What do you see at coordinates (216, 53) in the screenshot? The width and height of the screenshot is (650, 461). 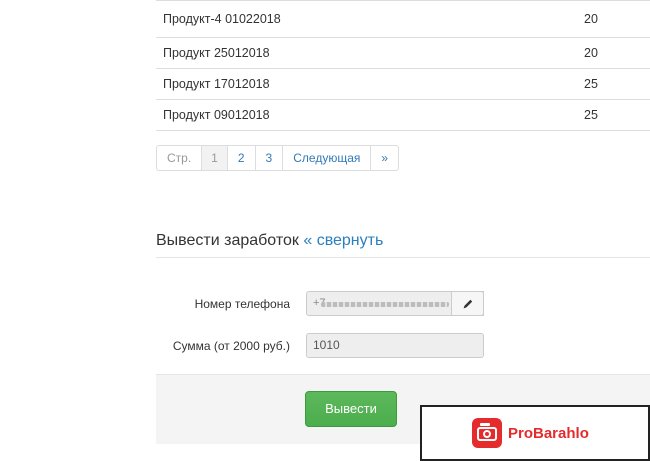 I see `product-name: Продукт 25012018` at bounding box center [216, 53].